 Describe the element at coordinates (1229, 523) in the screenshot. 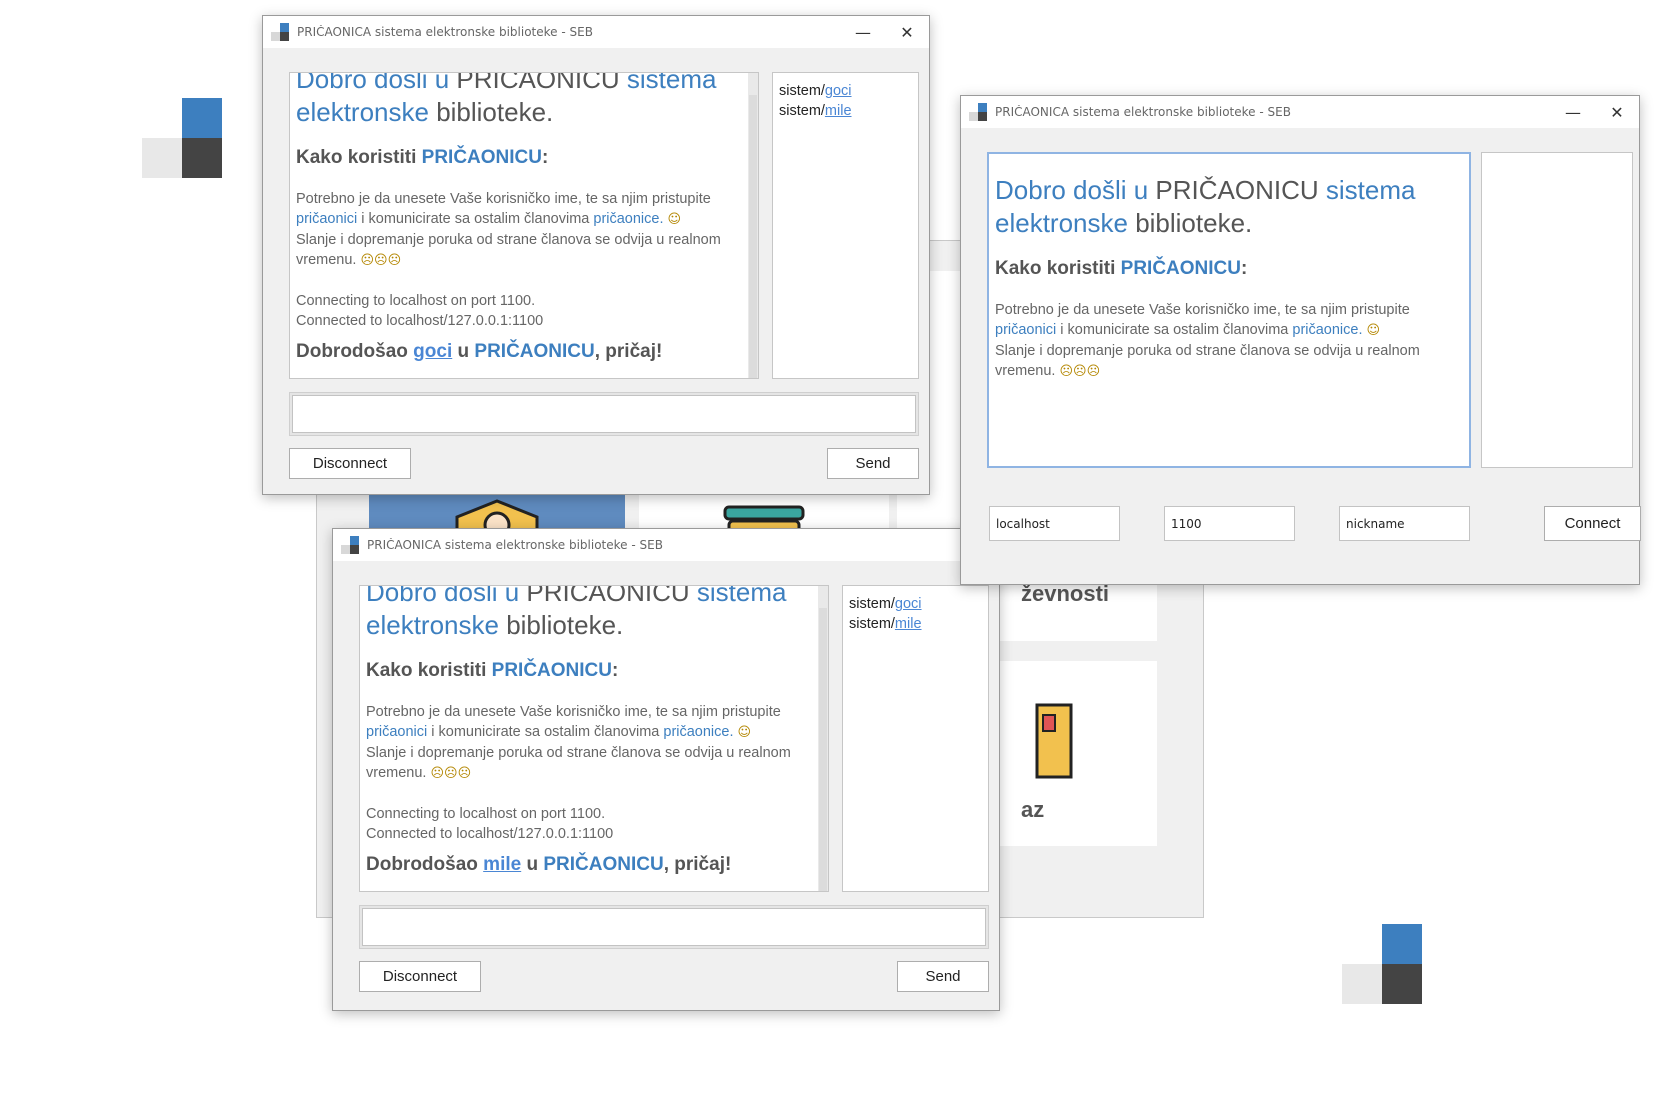

I see `port-field: 1100` at that location.